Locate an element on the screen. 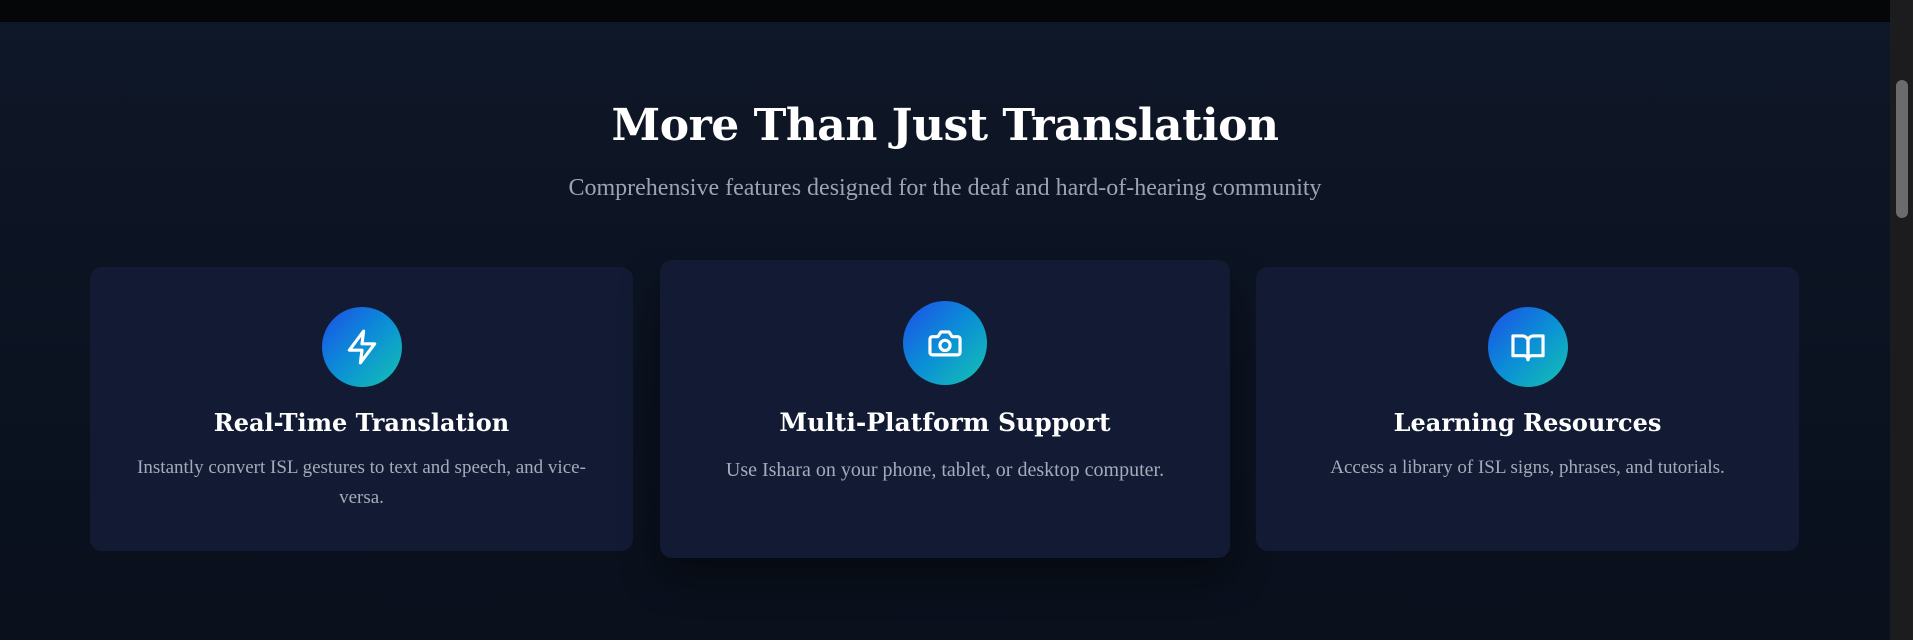 The height and width of the screenshot is (640, 1913). scrollbar-thumb is located at coordinates (1902, 149).